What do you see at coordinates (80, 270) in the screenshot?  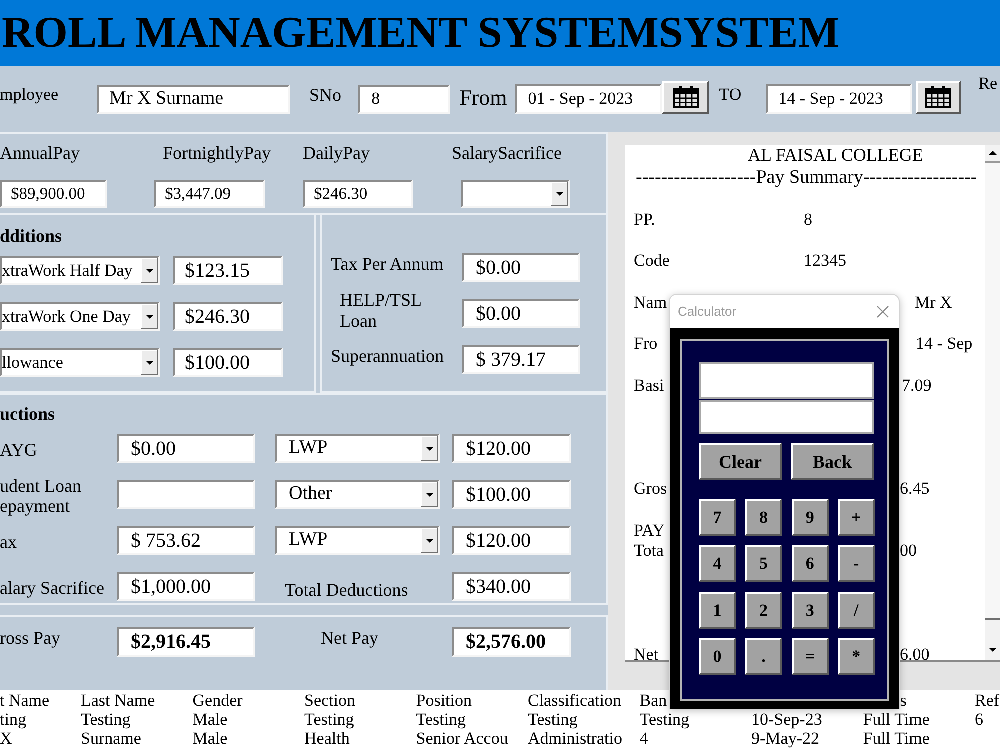 I see `dropdown: xtraWork Half Day` at bounding box center [80, 270].